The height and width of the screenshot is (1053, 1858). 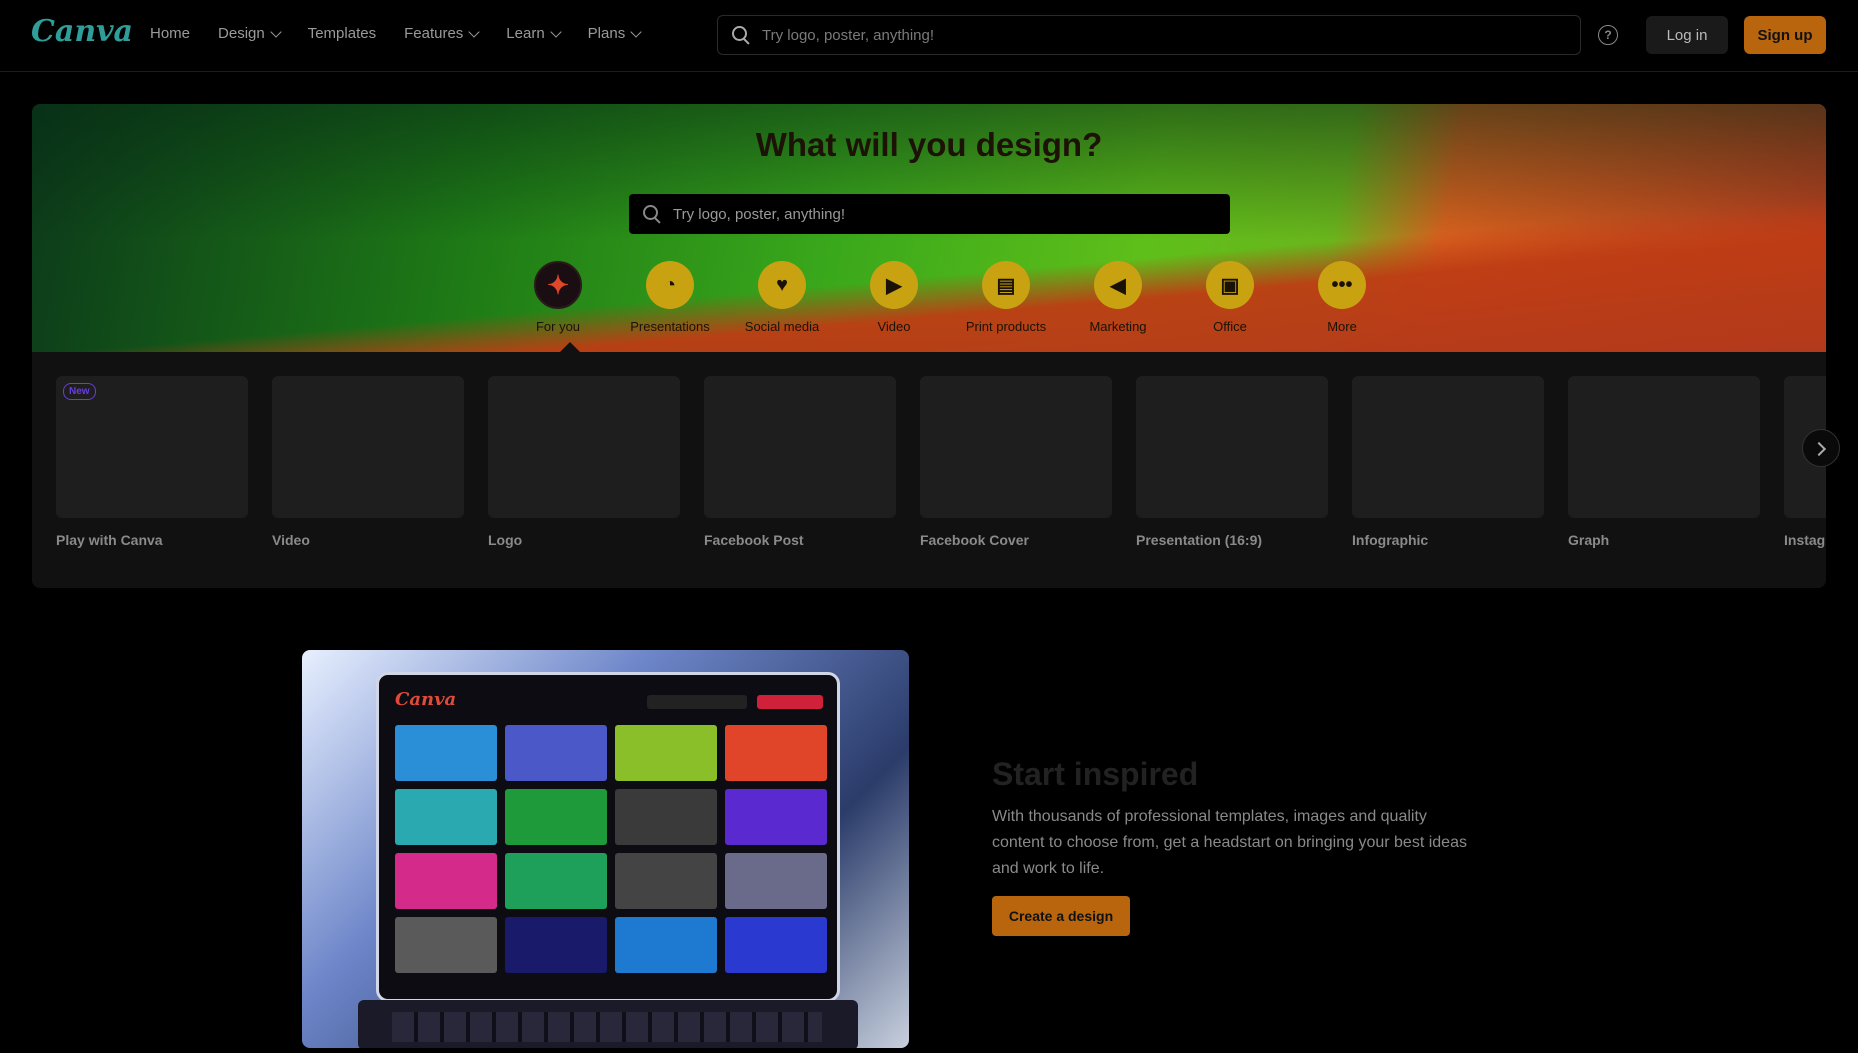 I want to click on category-label: More, so click(x=1342, y=326).